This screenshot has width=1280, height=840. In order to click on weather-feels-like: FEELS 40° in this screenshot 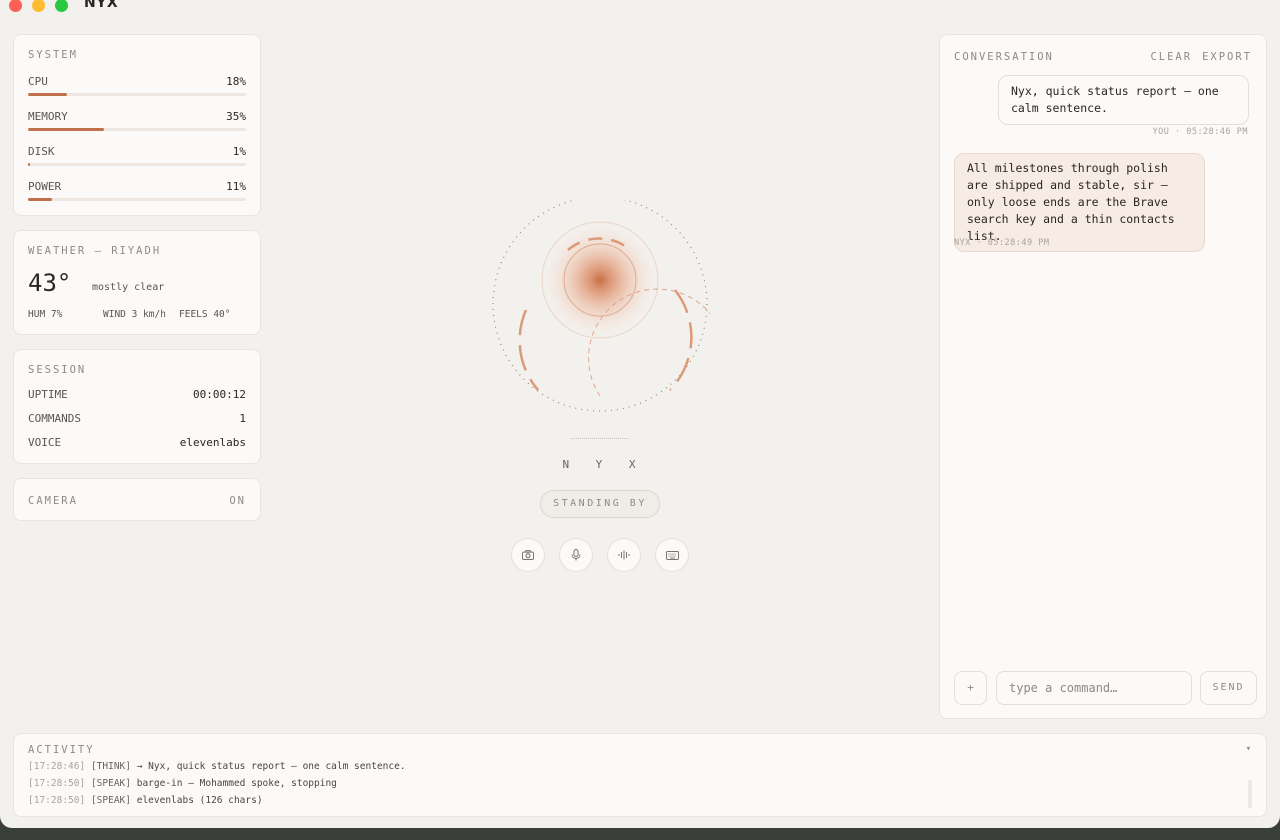, I will do `click(205, 314)`.